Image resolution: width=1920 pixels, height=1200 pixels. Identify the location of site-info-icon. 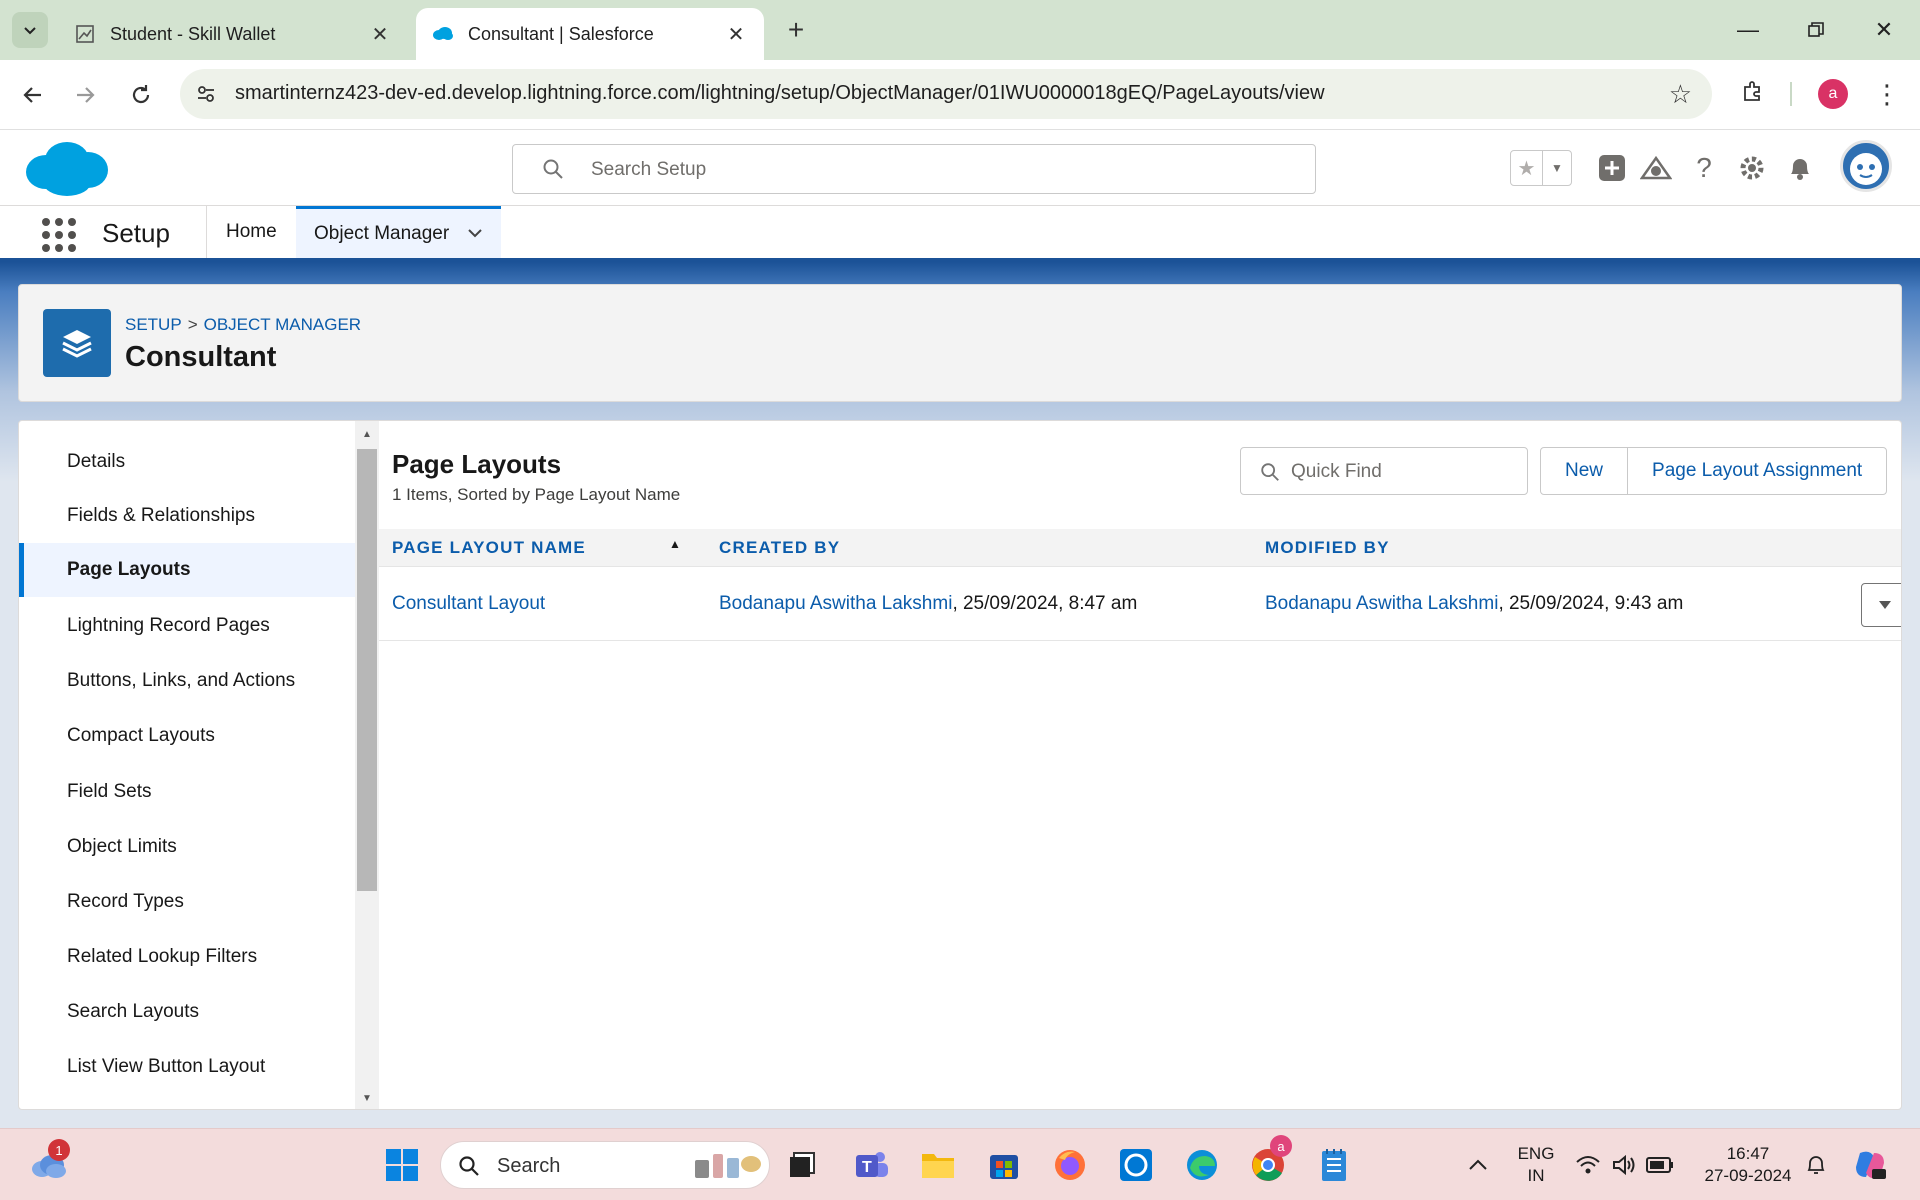
(206, 94).